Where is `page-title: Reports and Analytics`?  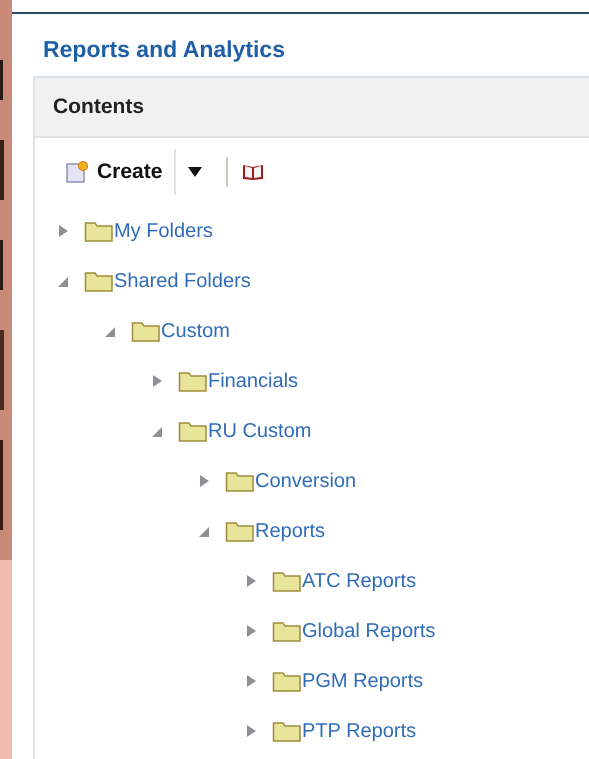
page-title: Reports and Analytics is located at coordinates (164, 49).